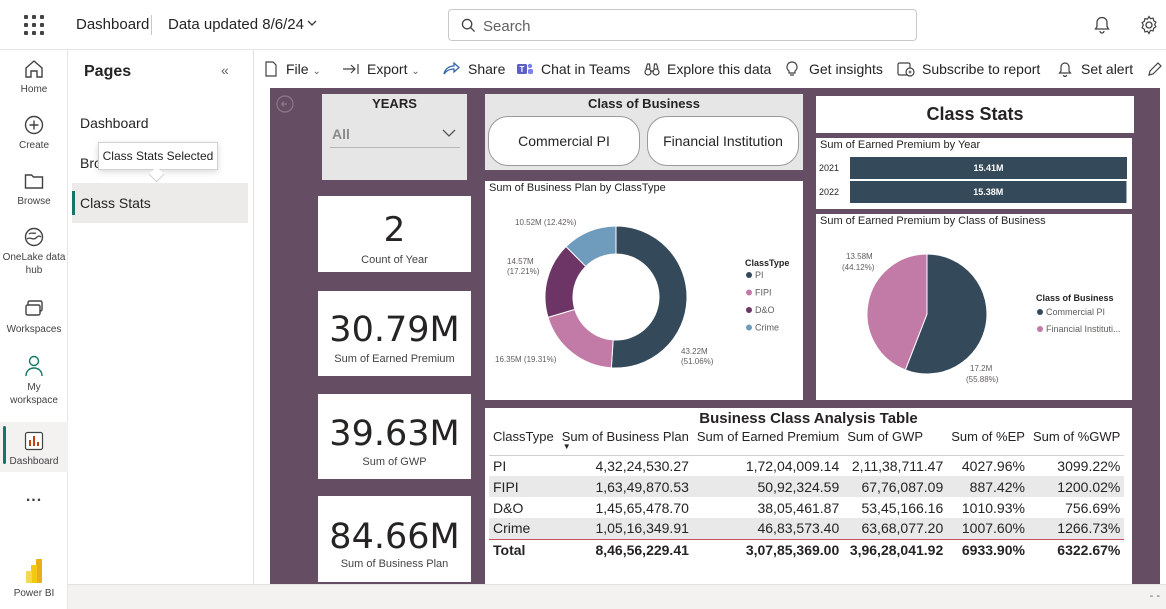  Describe the element at coordinates (988, 549) in the screenshot. I see `table-total-cell: 6933.90%` at that location.